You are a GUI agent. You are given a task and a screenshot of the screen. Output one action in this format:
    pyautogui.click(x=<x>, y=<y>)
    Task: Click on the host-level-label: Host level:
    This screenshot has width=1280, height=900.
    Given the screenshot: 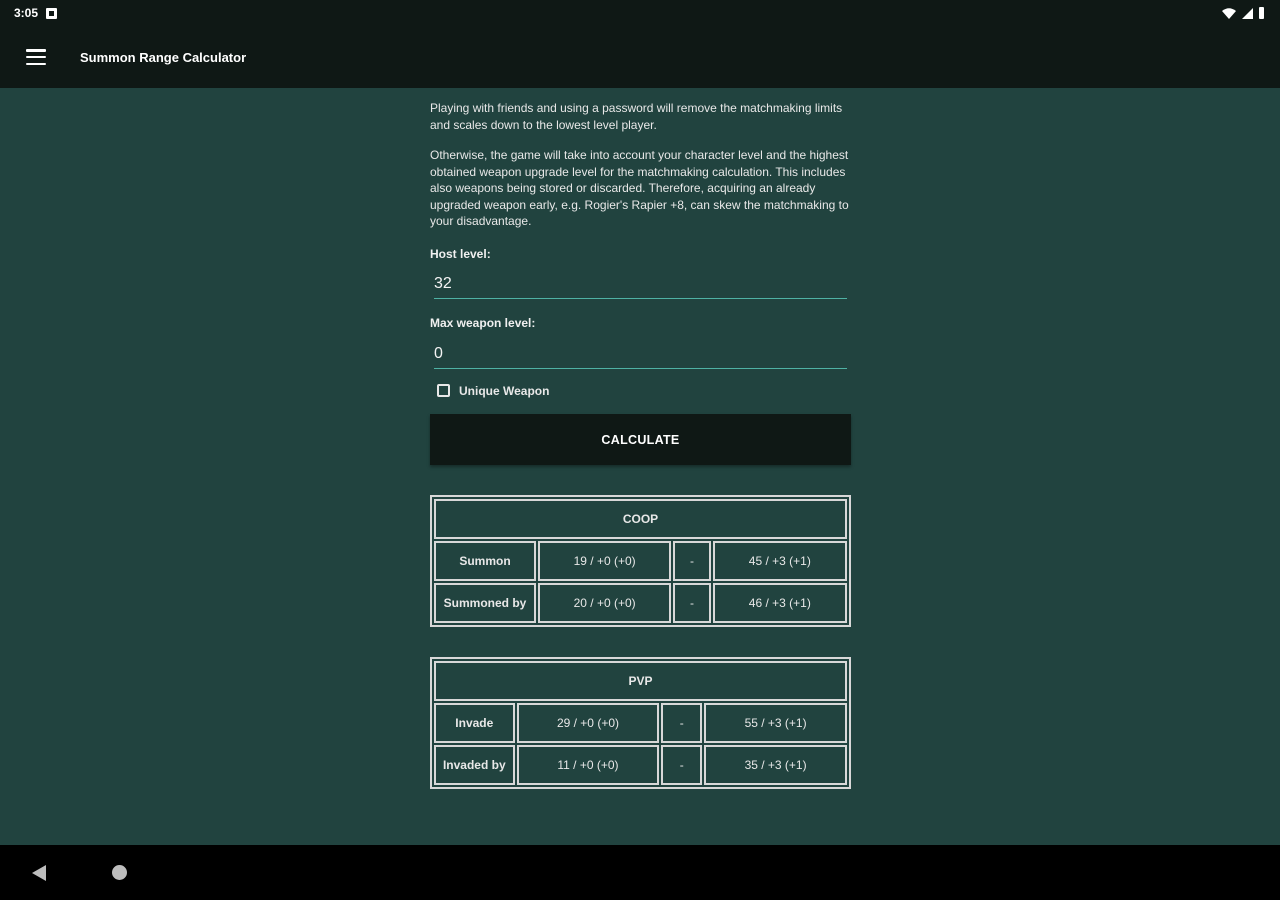 What is the action you would take?
    pyautogui.click(x=460, y=253)
    